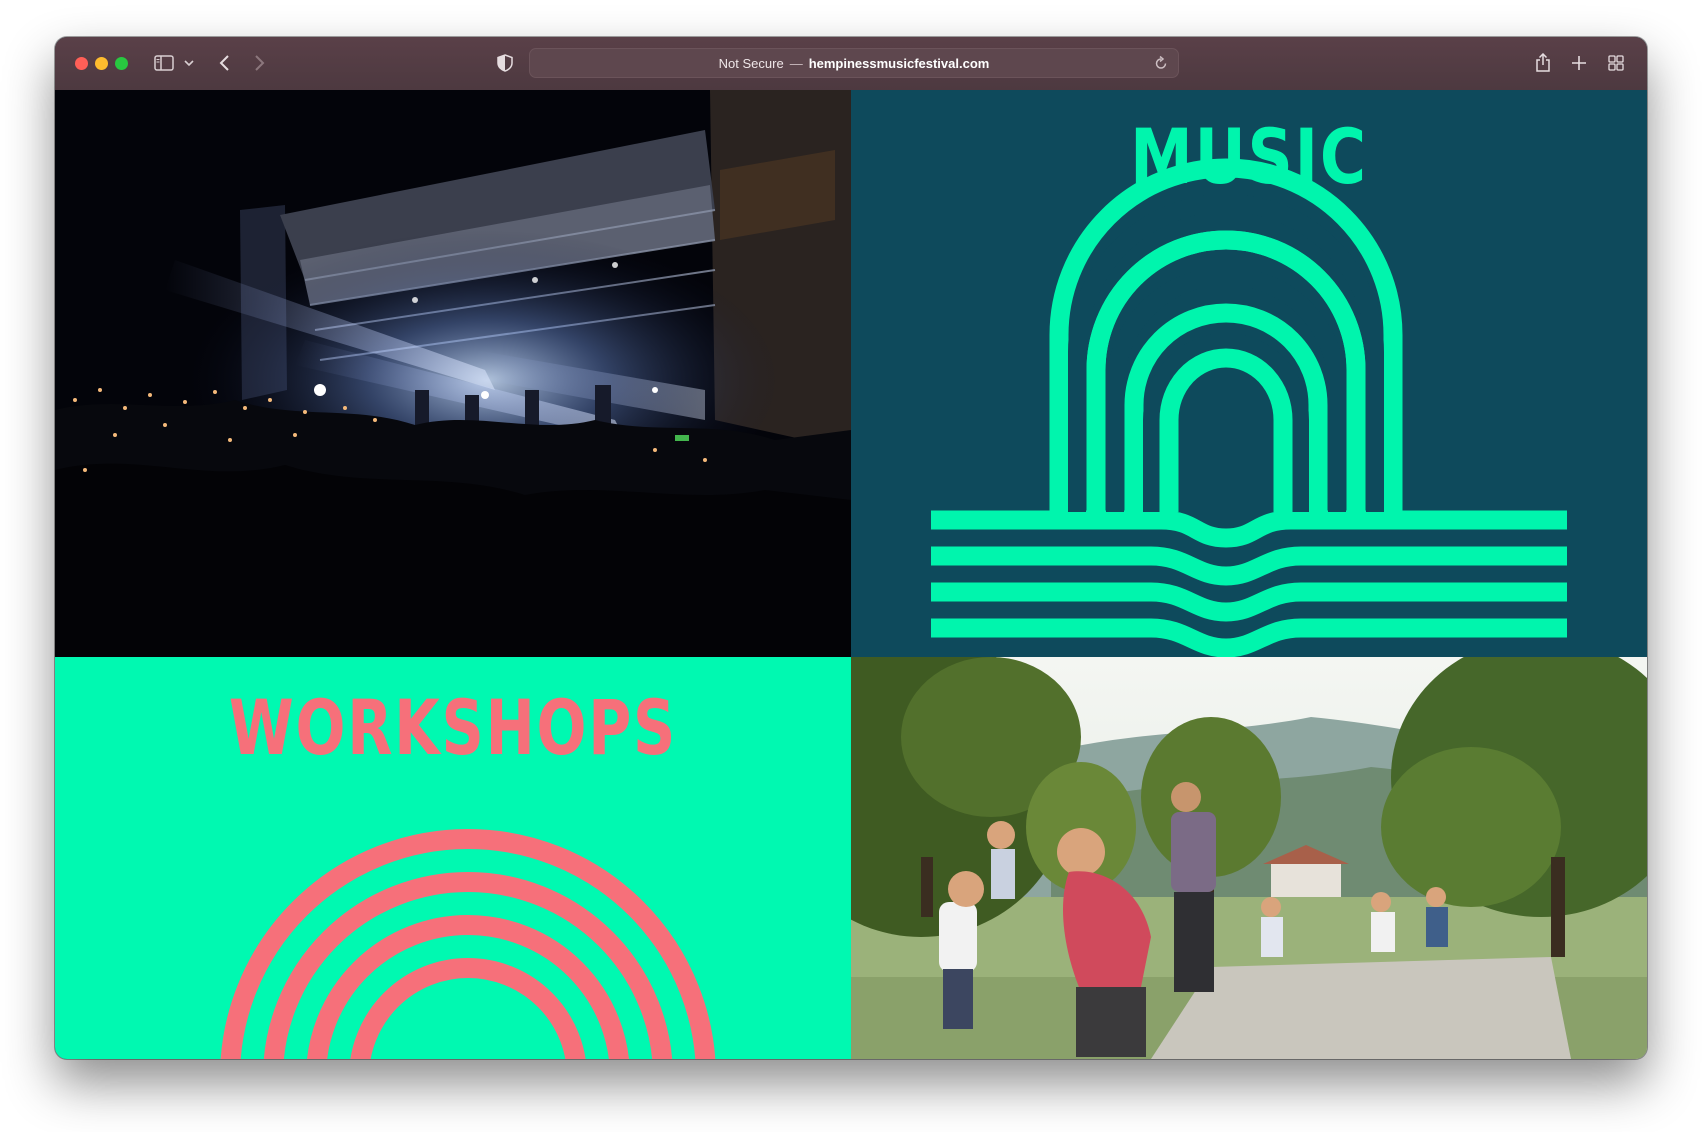 This screenshot has height=1132, width=1702. What do you see at coordinates (121, 63) in the screenshot?
I see `zoom-window-button` at bounding box center [121, 63].